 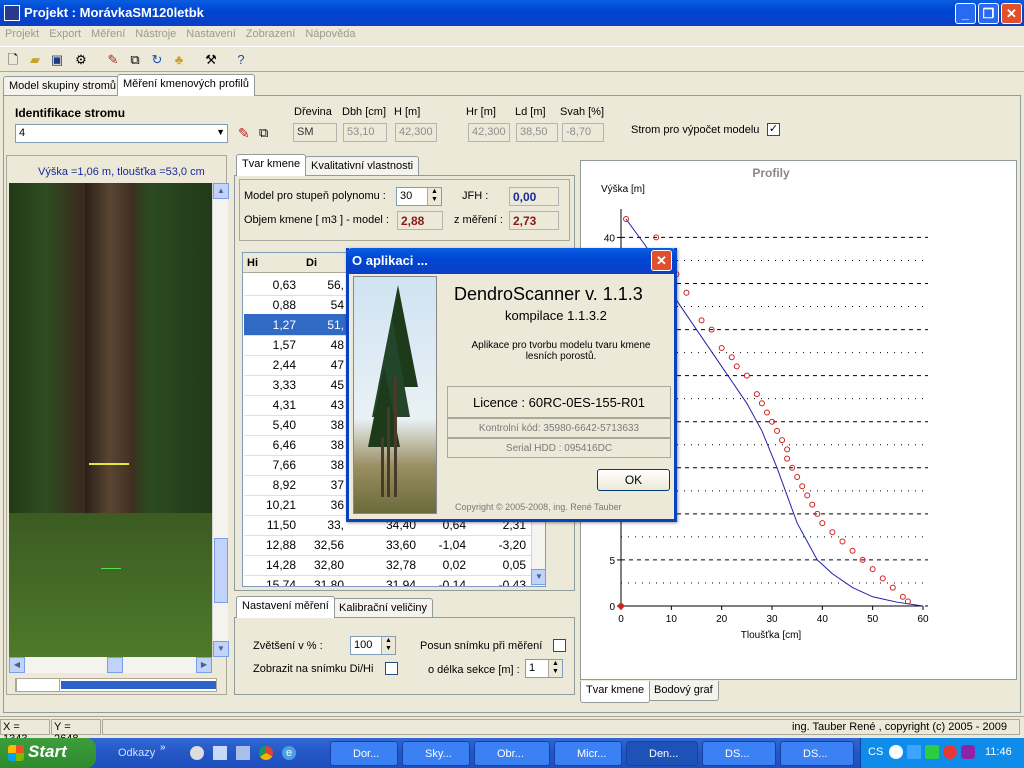 What do you see at coordinates (534, 196) in the screenshot?
I see `jfh-field: 0,00` at bounding box center [534, 196].